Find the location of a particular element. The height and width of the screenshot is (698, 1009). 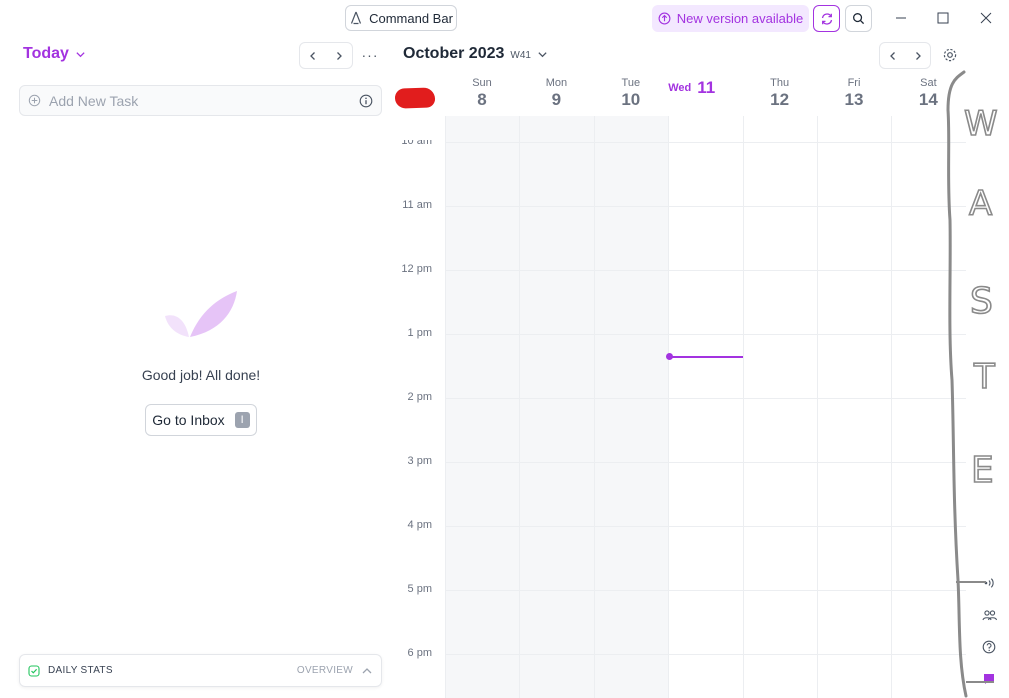

handwritten-letter: S is located at coordinates (981, 301).